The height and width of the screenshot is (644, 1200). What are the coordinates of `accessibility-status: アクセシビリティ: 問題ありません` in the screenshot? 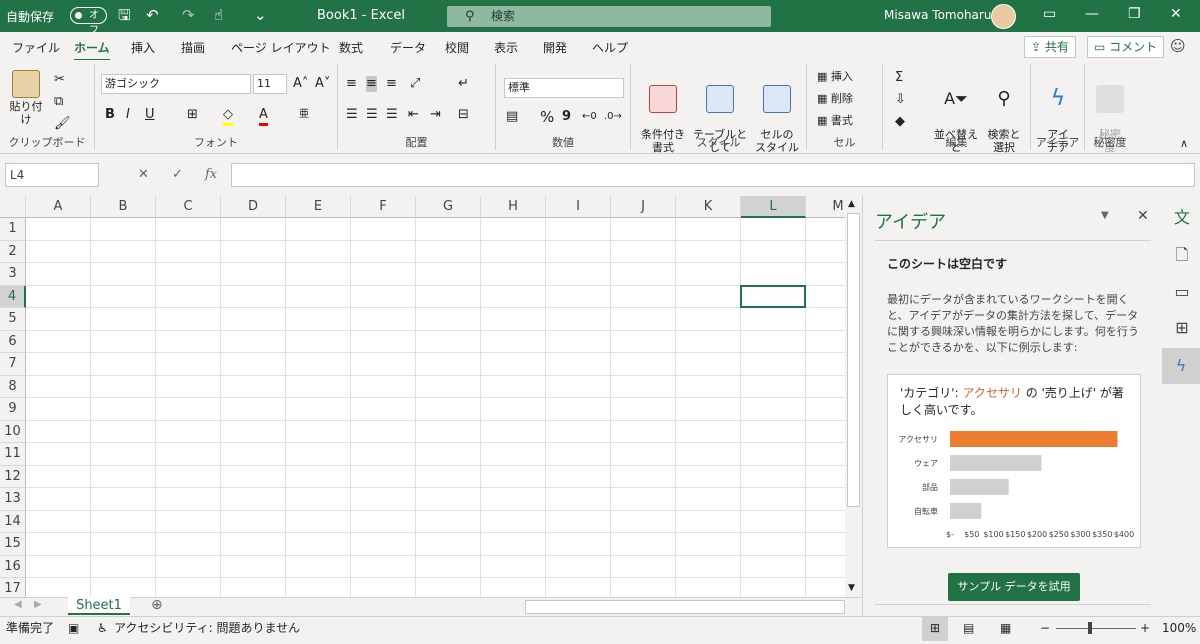 It's located at (207, 628).